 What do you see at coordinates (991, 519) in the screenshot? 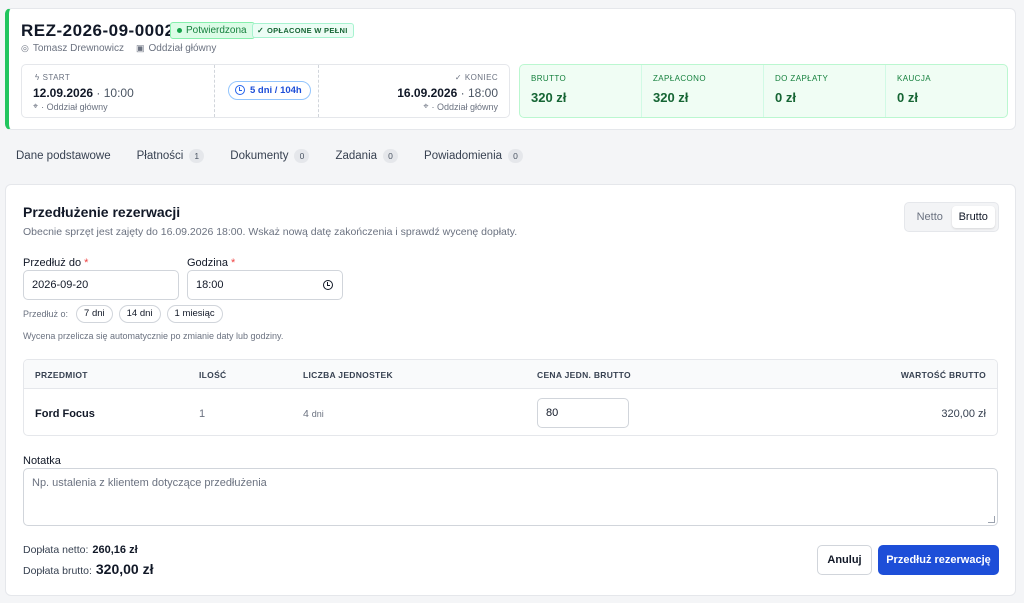
I see `resize-handle-icon` at bounding box center [991, 519].